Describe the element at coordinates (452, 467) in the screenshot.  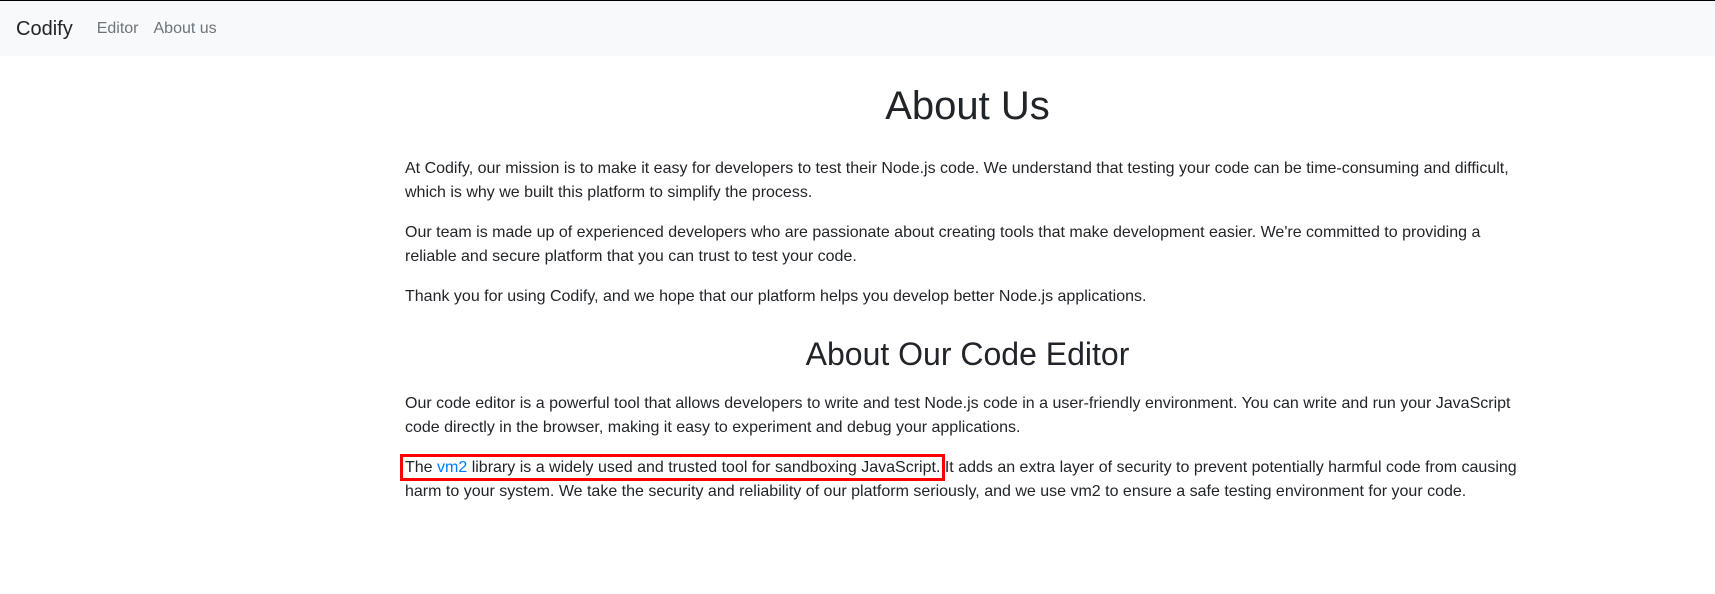
I see `vm2-link: vm2` at that location.